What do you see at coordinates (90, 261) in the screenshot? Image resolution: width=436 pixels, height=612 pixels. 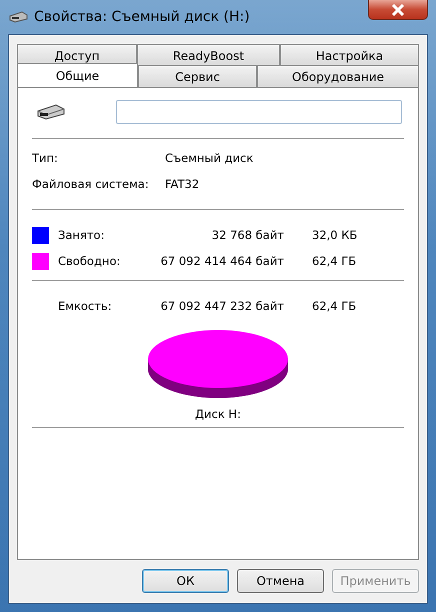 I see `usage-label: Свободно:` at bounding box center [90, 261].